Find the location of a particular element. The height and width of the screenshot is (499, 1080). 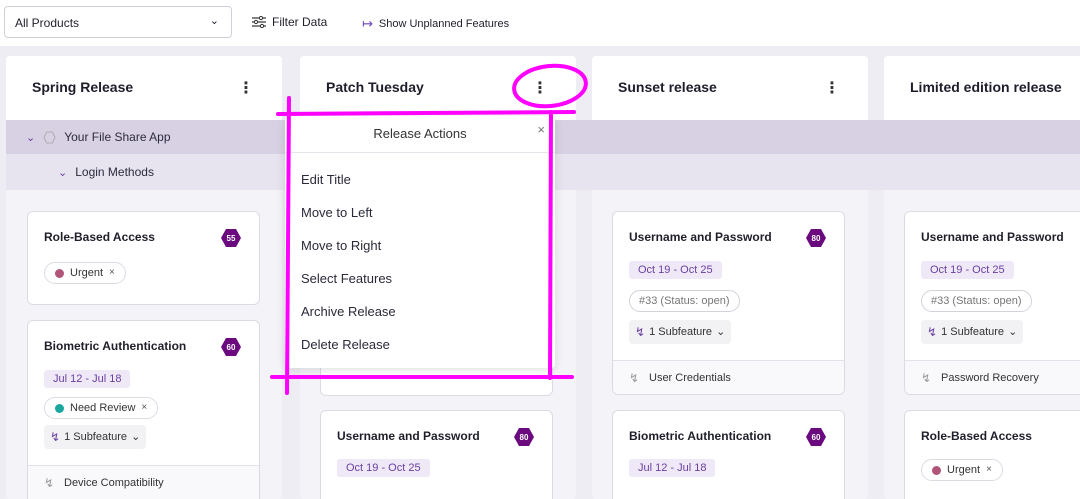

card-footer: ↯ Device Compatibility is located at coordinates (143, 482).